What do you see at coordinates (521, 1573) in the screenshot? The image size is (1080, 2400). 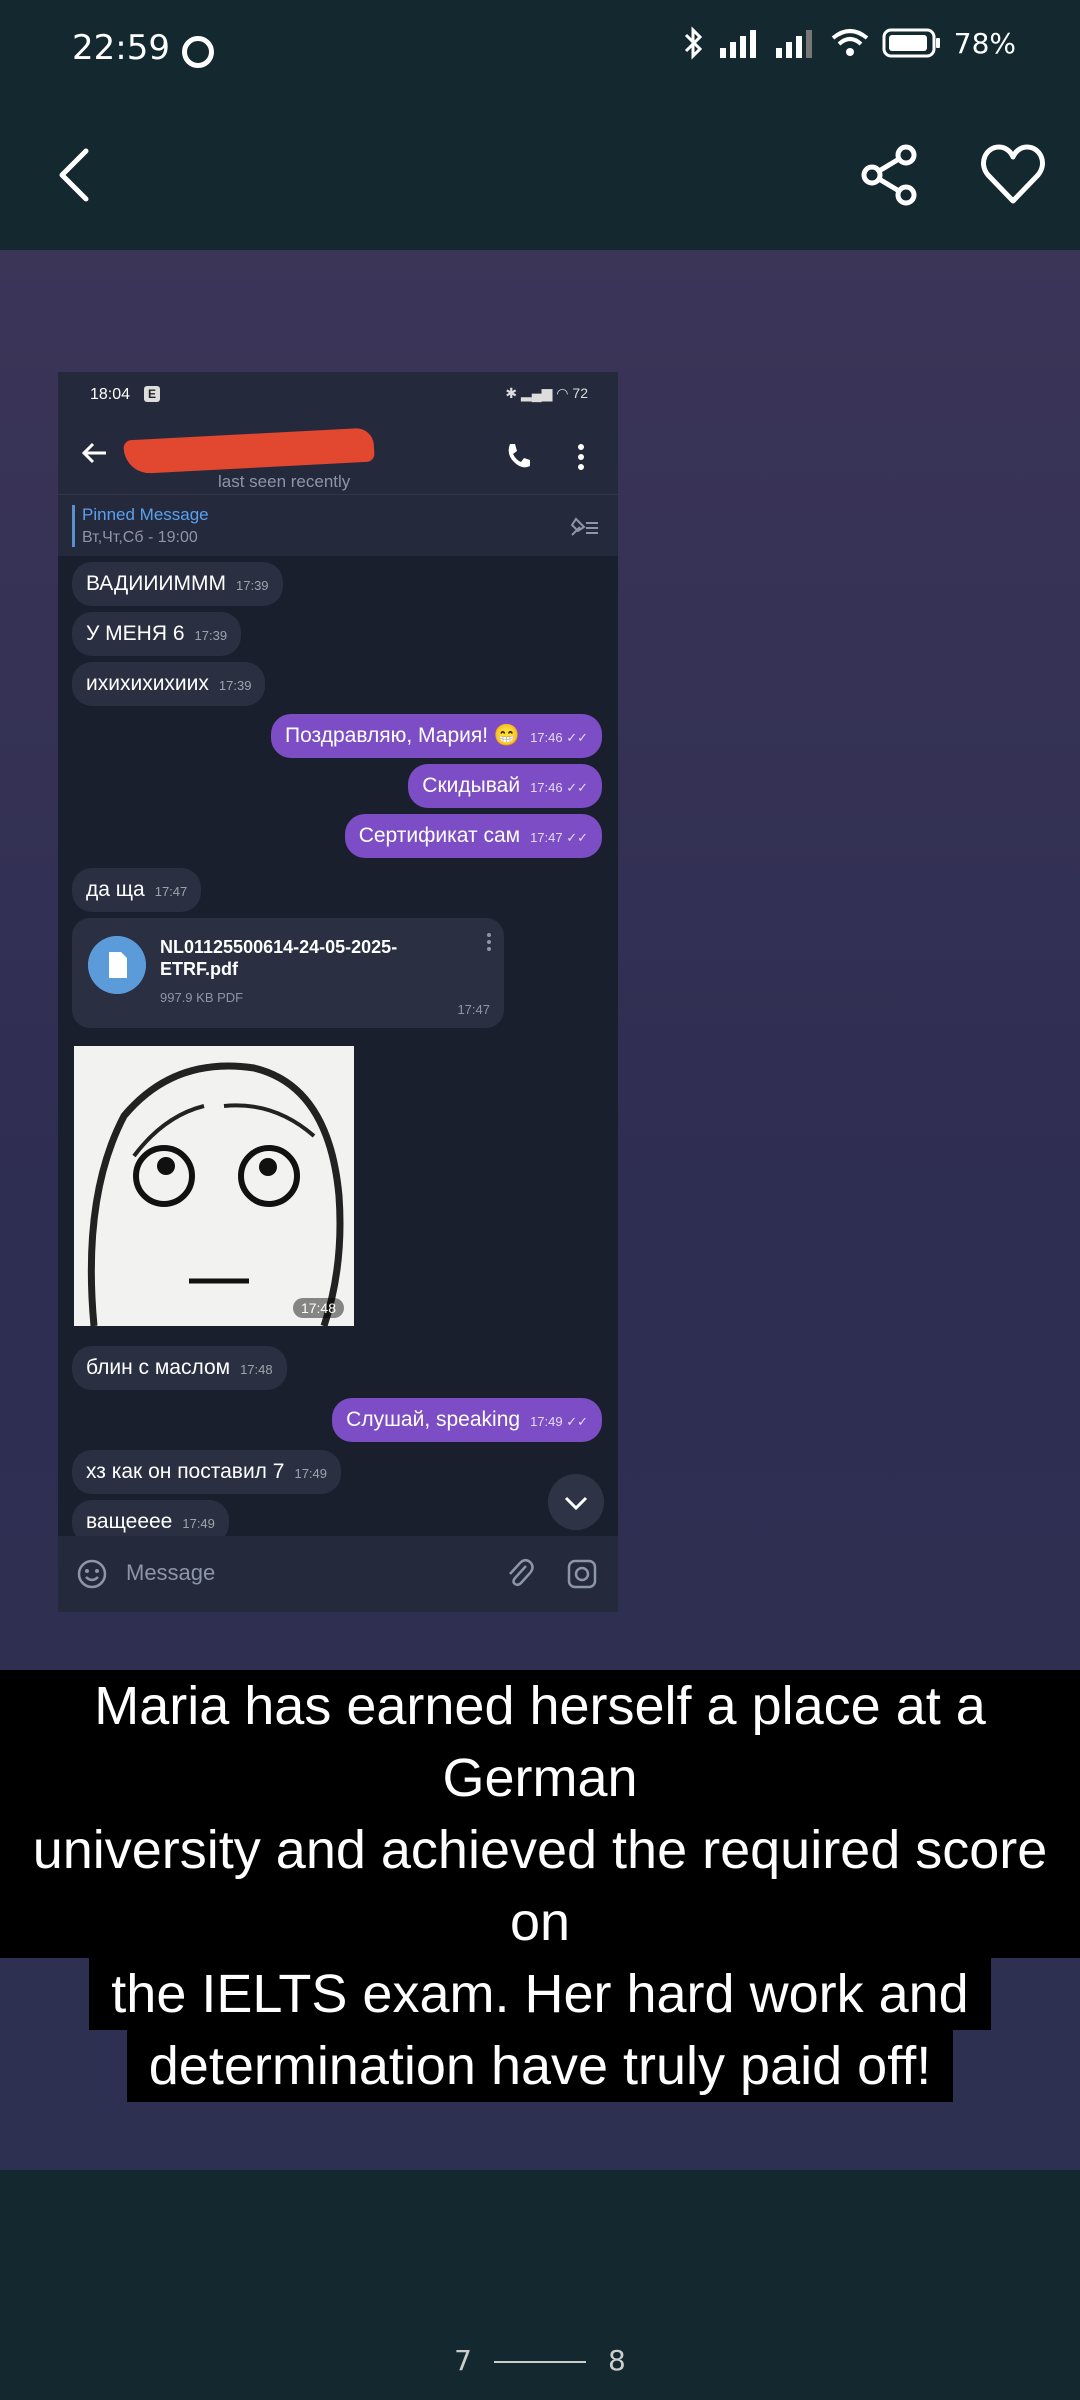 I see `attach-icon` at bounding box center [521, 1573].